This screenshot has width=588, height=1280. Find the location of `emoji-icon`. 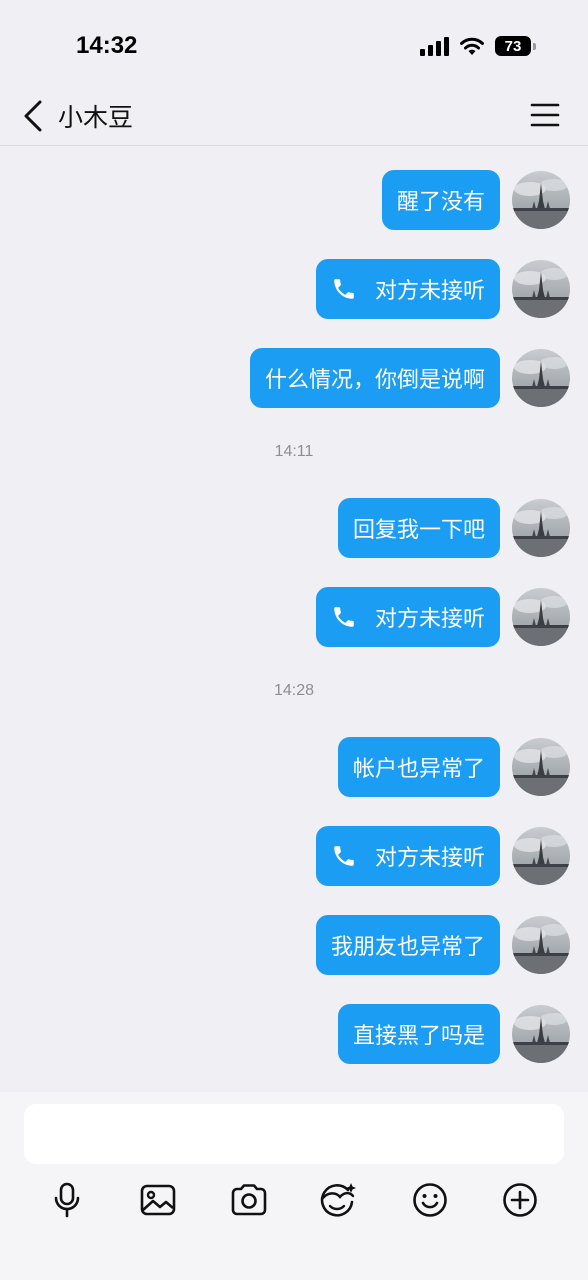

emoji-icon is located at coordinates (430, 1200).